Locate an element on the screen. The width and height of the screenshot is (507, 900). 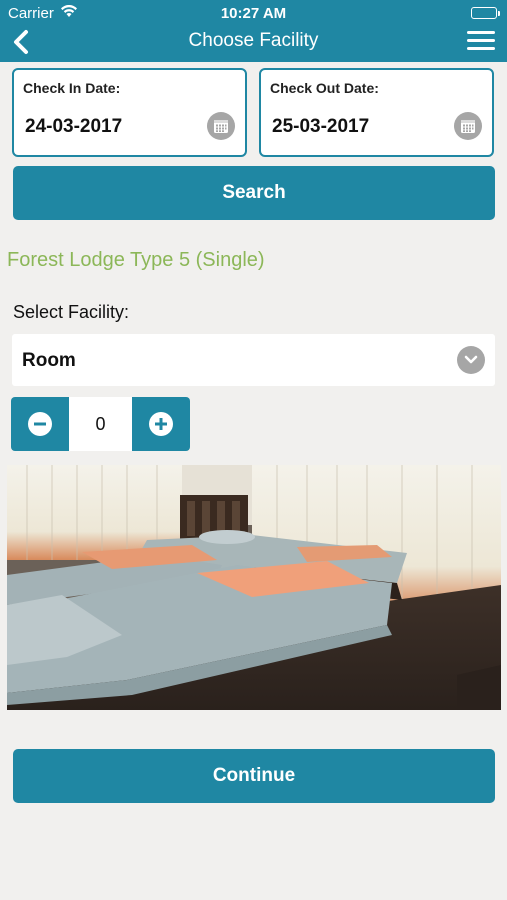
check-out-label: Check Out Date: is located at coordinates (324, 88).